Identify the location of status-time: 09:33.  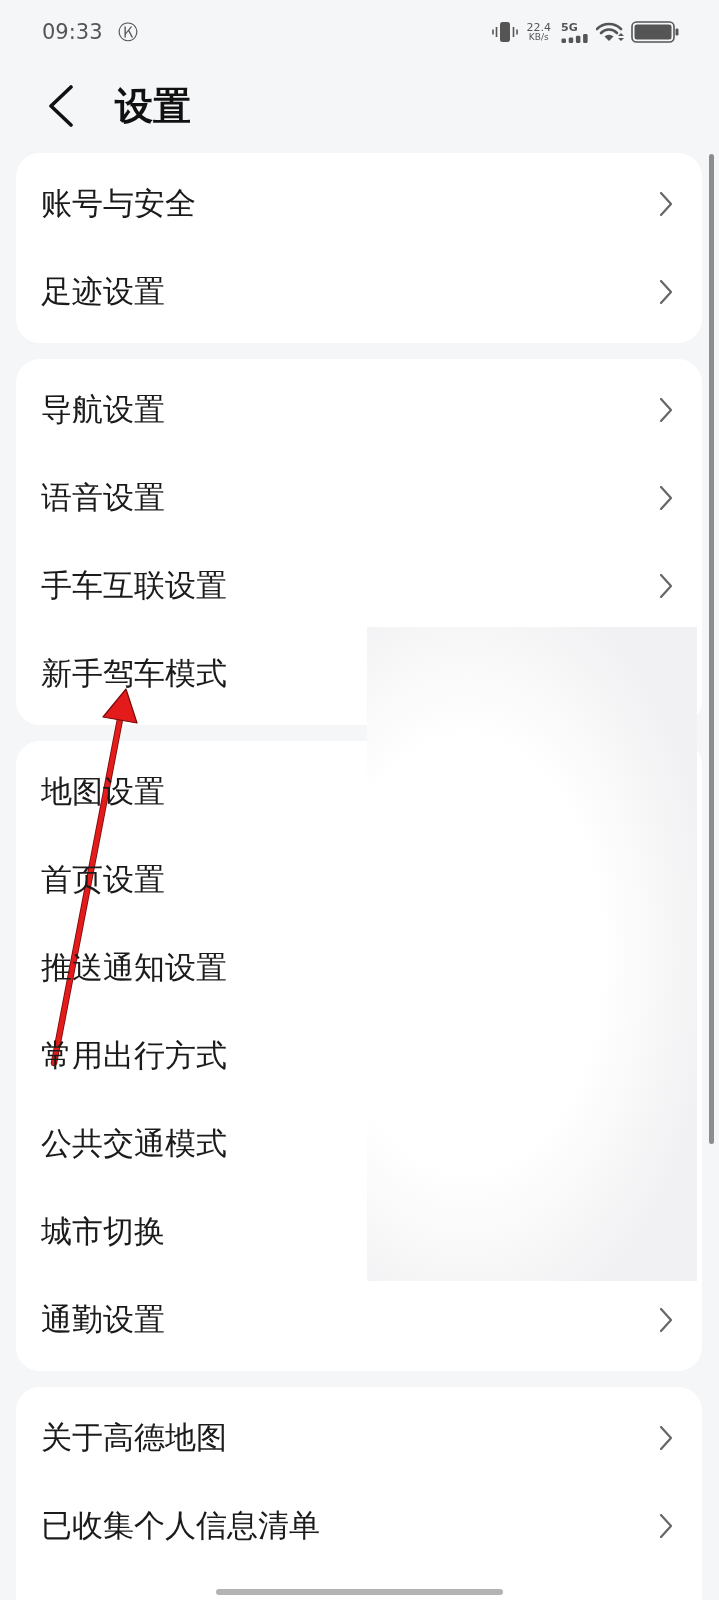
(72, 32).